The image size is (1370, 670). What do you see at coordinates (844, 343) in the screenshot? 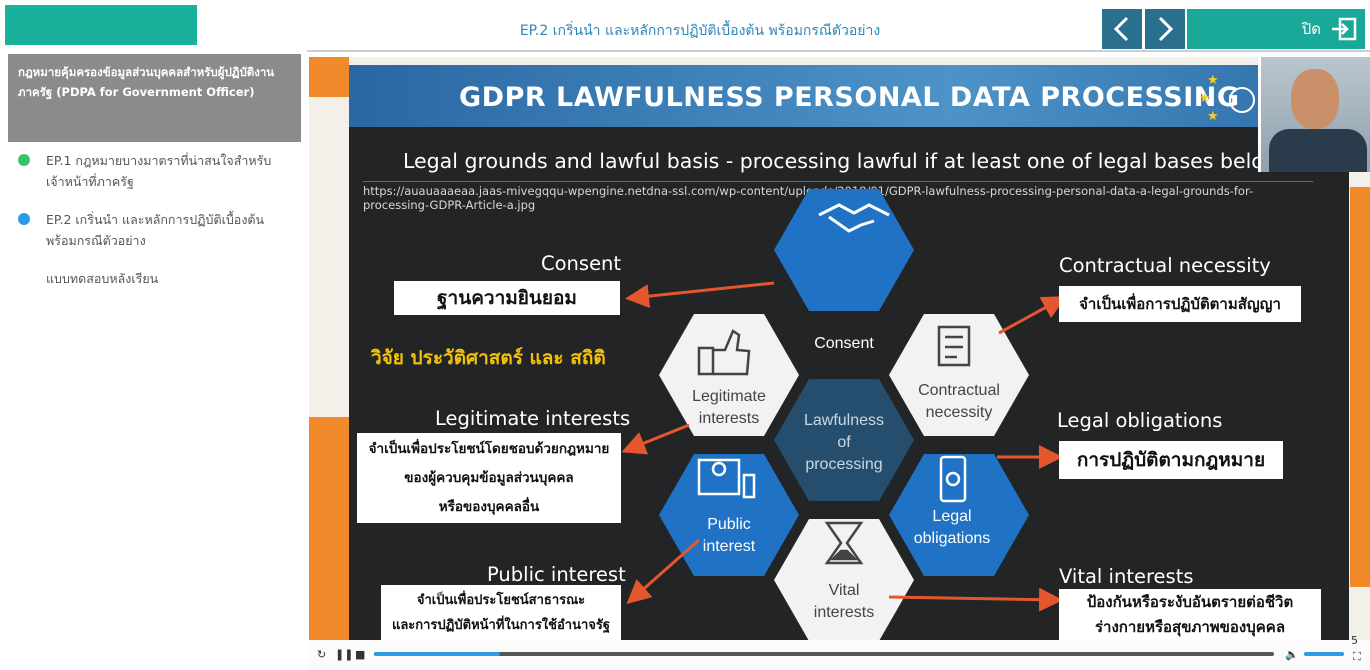
I see `hex-consent-label: Consent` at bounding box center [844, 343].